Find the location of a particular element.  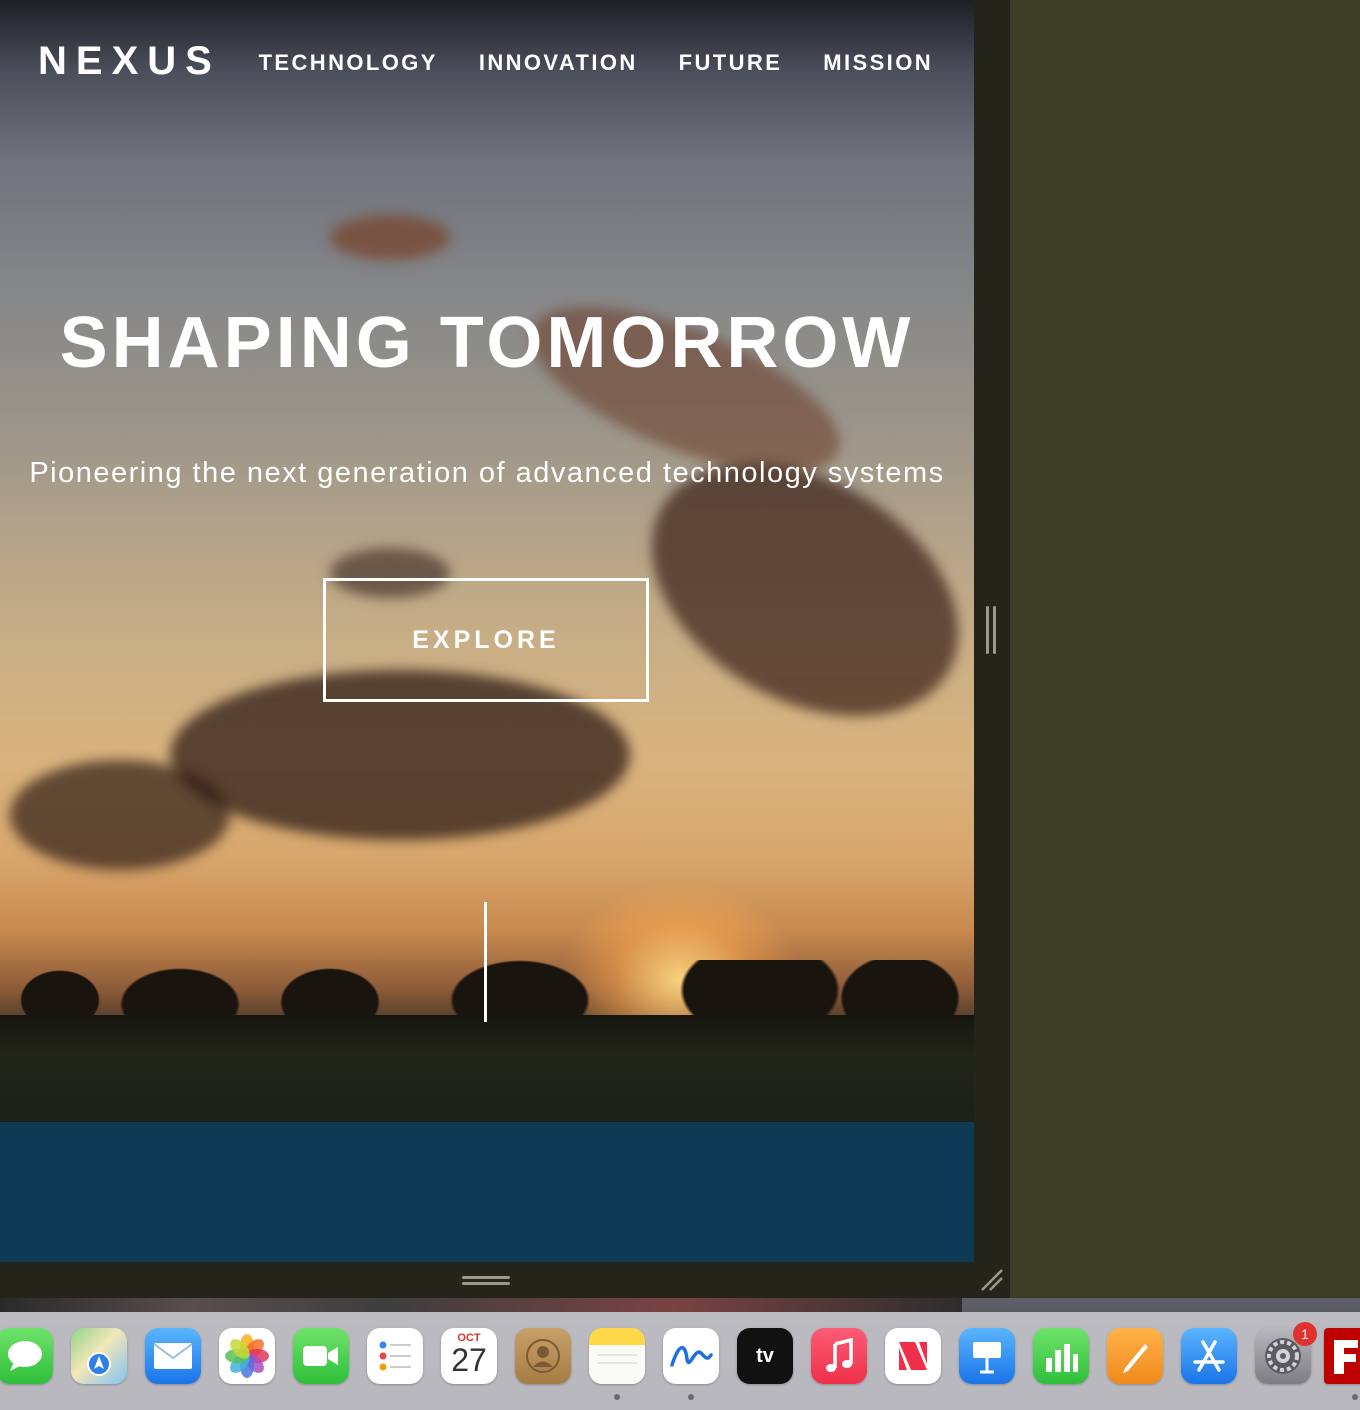

nav-link-mission: MISSION is located at coordinates (878, 63).